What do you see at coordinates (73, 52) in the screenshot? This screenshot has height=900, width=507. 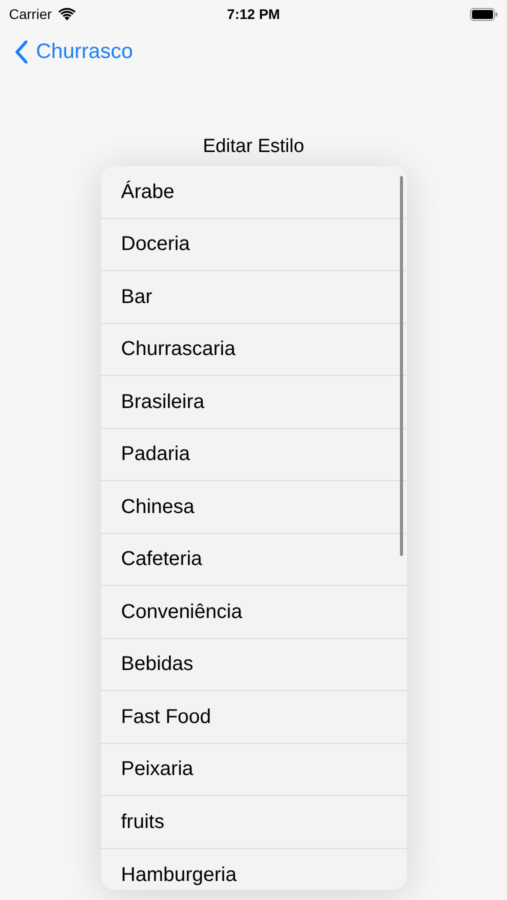 I see `back-button: Churrasco` at bounding box center [73, 52].